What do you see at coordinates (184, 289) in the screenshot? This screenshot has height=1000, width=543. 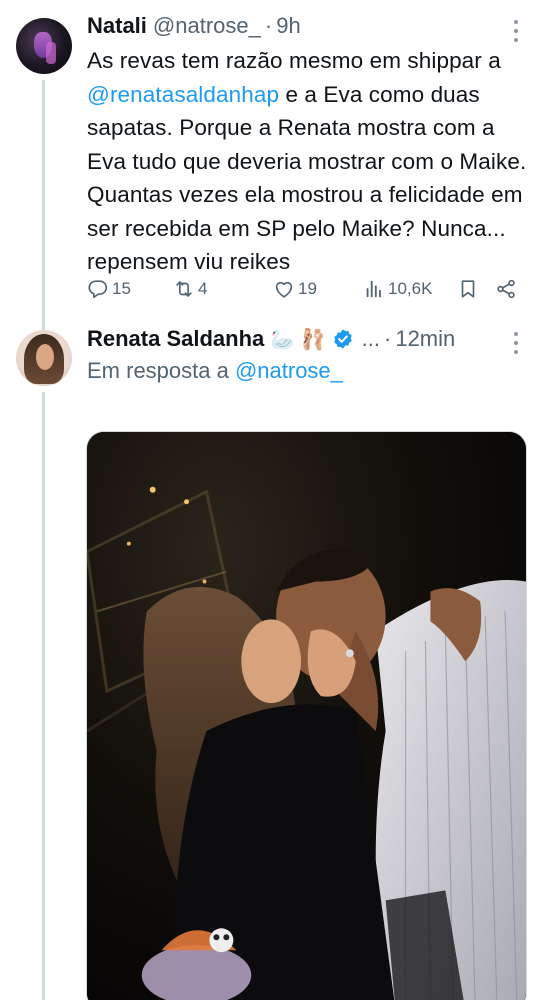 I see `repost-icon` at bounding box center [184, 289].